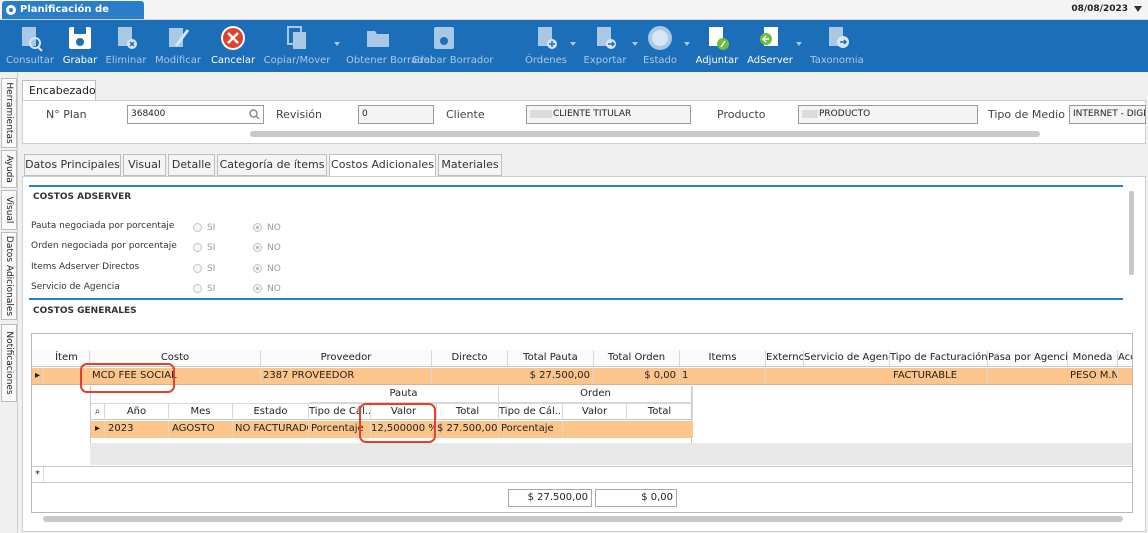 The width and height of the screenshot is (1148, 533). What do you see at coordinates (531, 429) in the screenshot?
I see `tipo-calc-orden-cell: Porcentaje` at bounding box center [531, 429].